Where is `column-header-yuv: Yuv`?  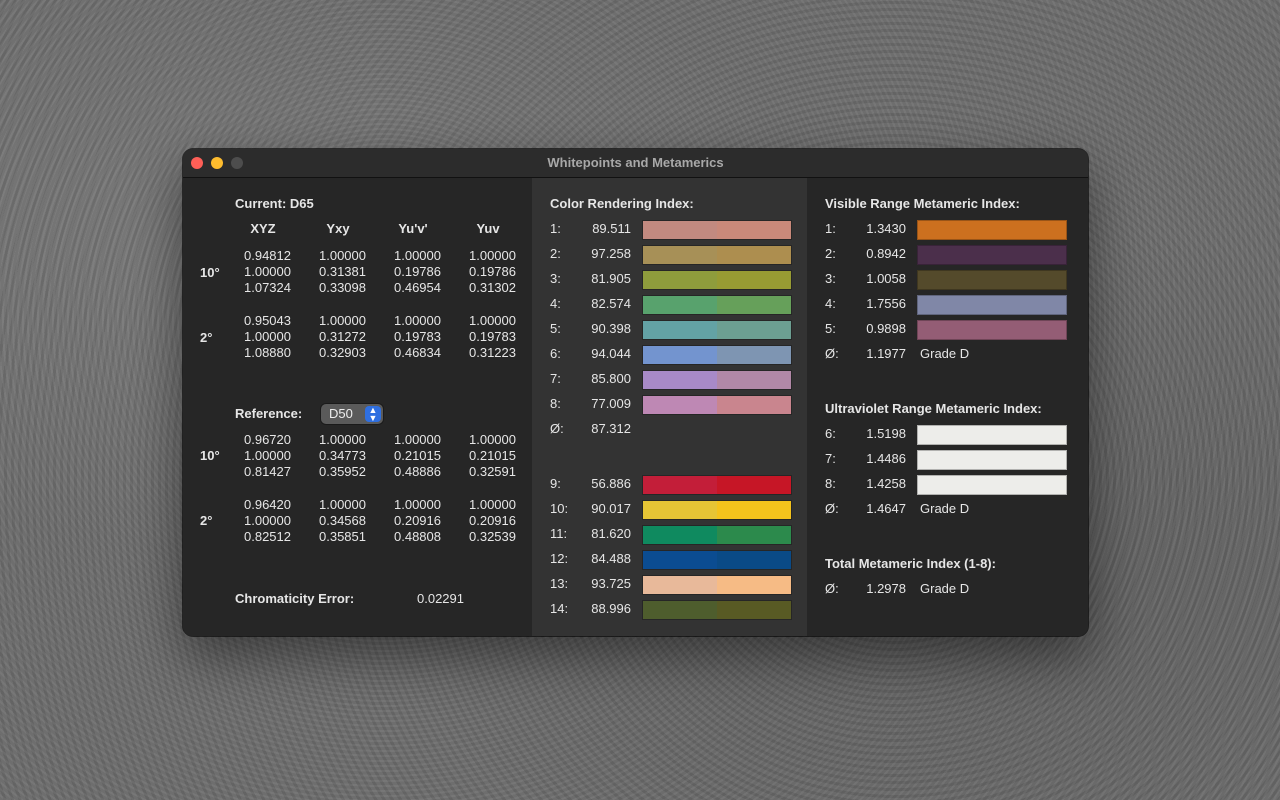 column-header-yuv: Yuv is located at coordinates (488, 228).